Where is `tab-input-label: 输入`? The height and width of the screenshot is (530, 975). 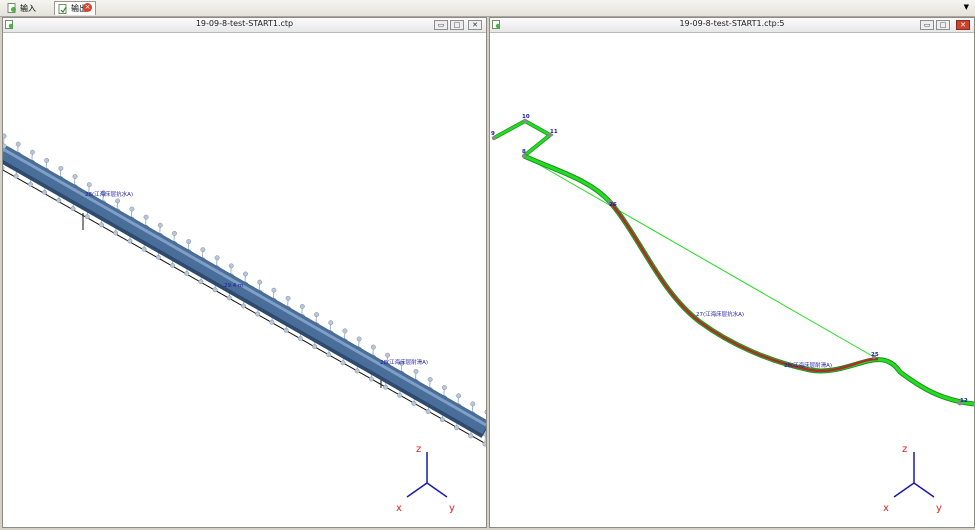
tab-input-label: 输入 is located at coordinates (28, 8).